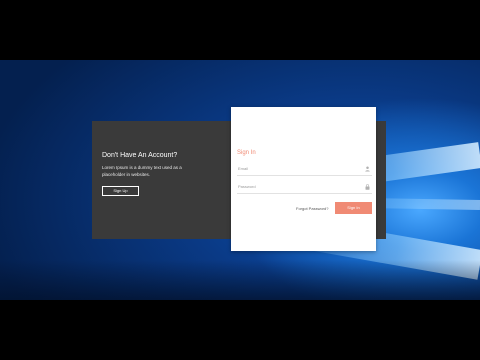 This screenshot has width=480, height=360. What do you see at coordinates (120, 191) in the screenshot?
I see `sign-up-button: Sign Up` at bounding box center [120, 191].